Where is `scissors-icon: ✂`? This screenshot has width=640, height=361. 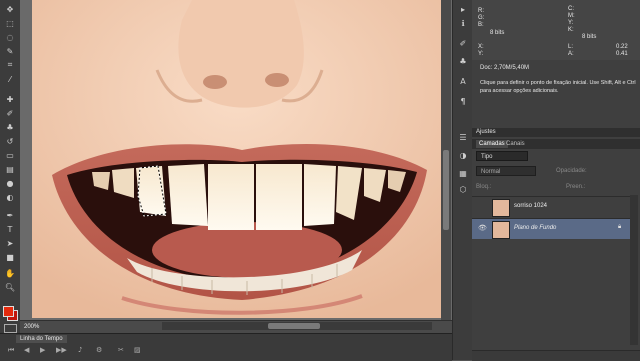
scissors-icon: ✂ is located at coordinates (121, 350).